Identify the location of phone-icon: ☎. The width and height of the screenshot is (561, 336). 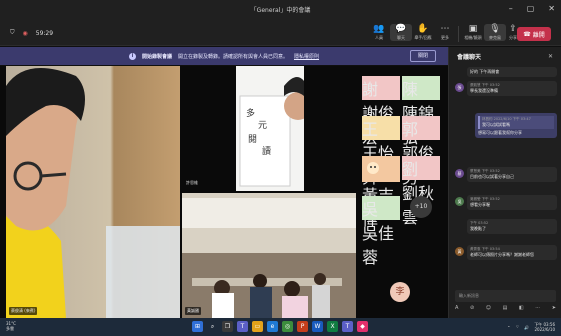
(527, 34).